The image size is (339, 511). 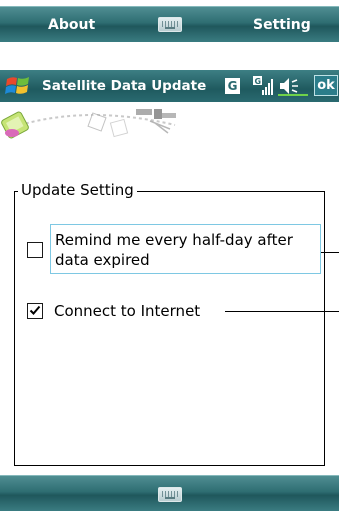 I want to click on bottom-menu-bar, so click(x=169, y=493).